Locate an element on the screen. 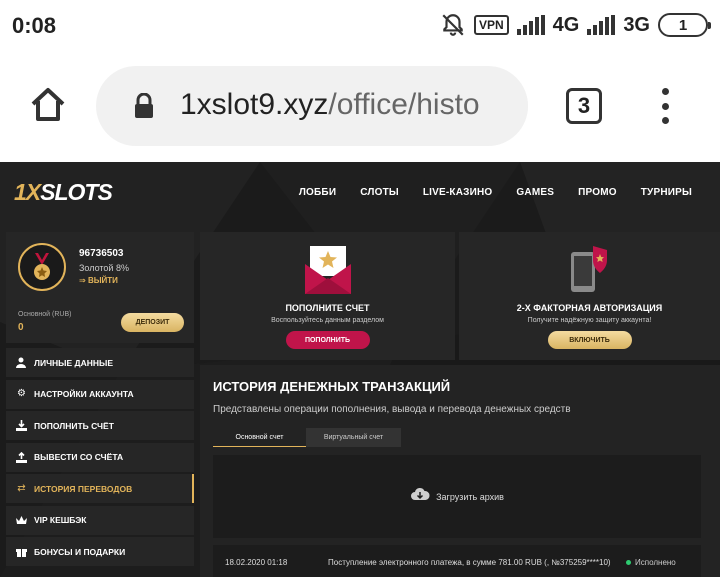 Image resolution: width=720 pixels, height=577 pixels. transaction-status: Исполнено is located at coordinates (651, 562).